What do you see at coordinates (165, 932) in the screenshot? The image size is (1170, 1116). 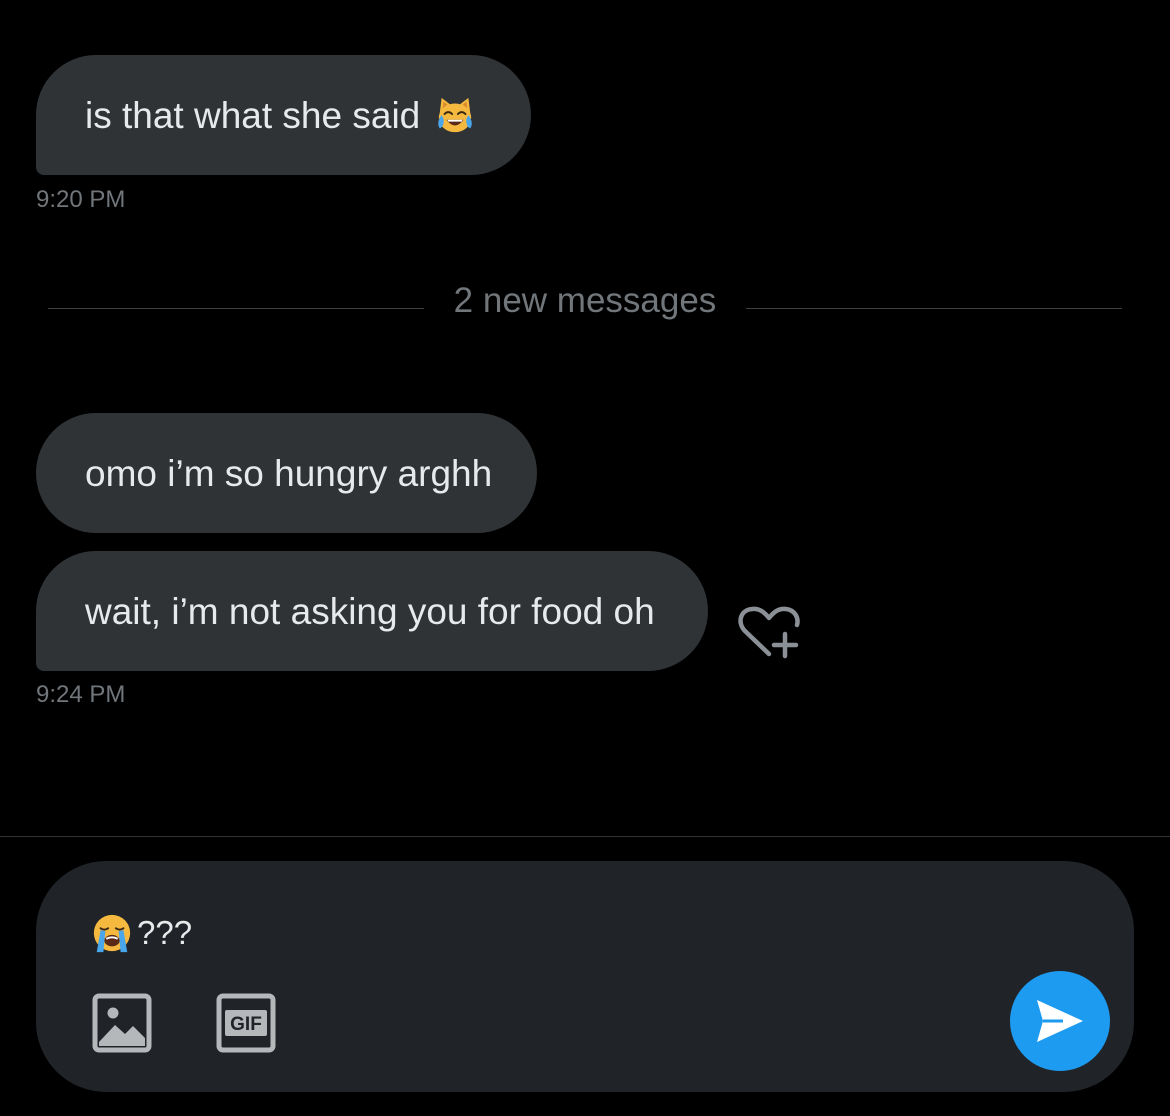 I see `message-input-text: ???` at bounding box center [165, 932].